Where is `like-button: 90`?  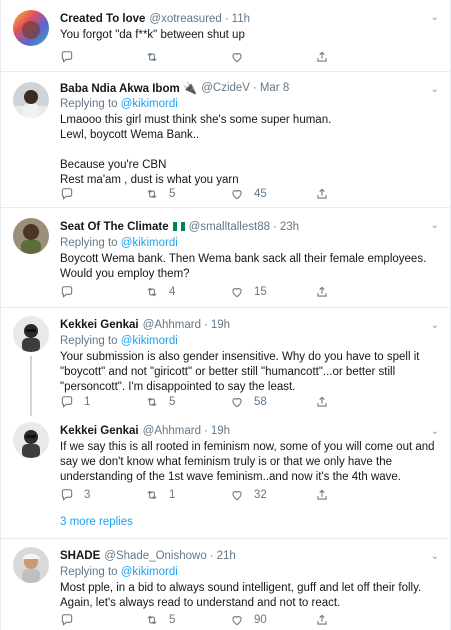
like-button: 90 is located at coordinates (272, 620).